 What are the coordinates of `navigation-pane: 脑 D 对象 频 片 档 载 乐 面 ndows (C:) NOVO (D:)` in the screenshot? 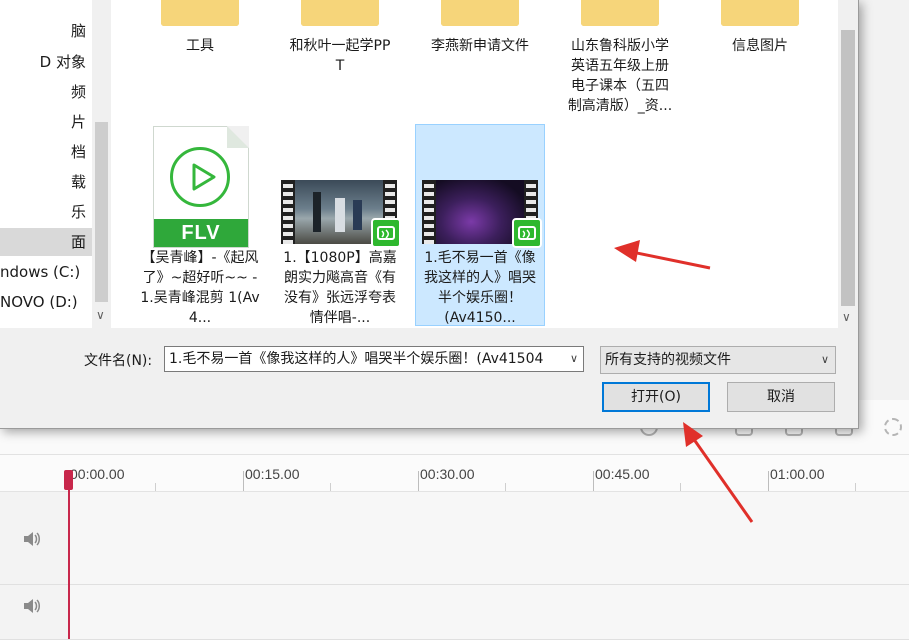 It's located at (46, 164).